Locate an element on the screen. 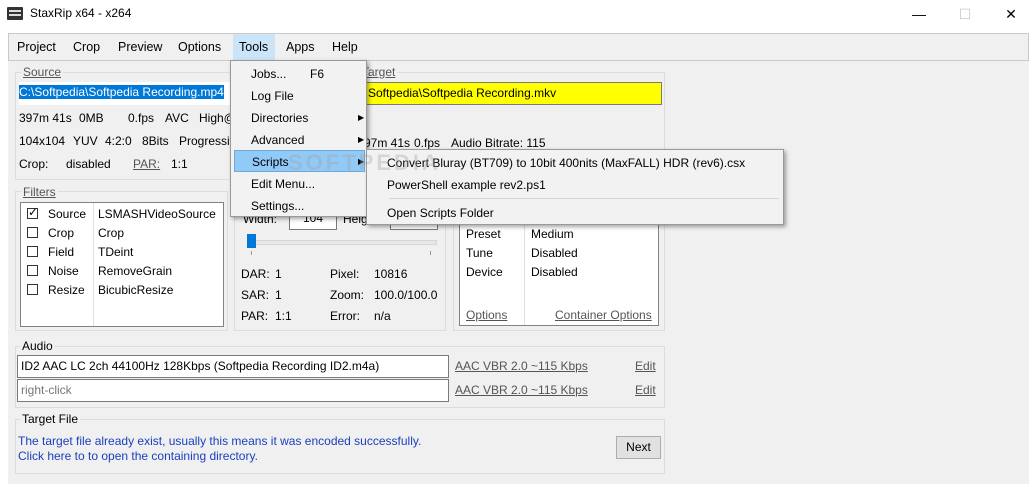 Image resolution: width=1036 pixels, height=488 pixels. submenu-separator is located at coordinates (584, 198).